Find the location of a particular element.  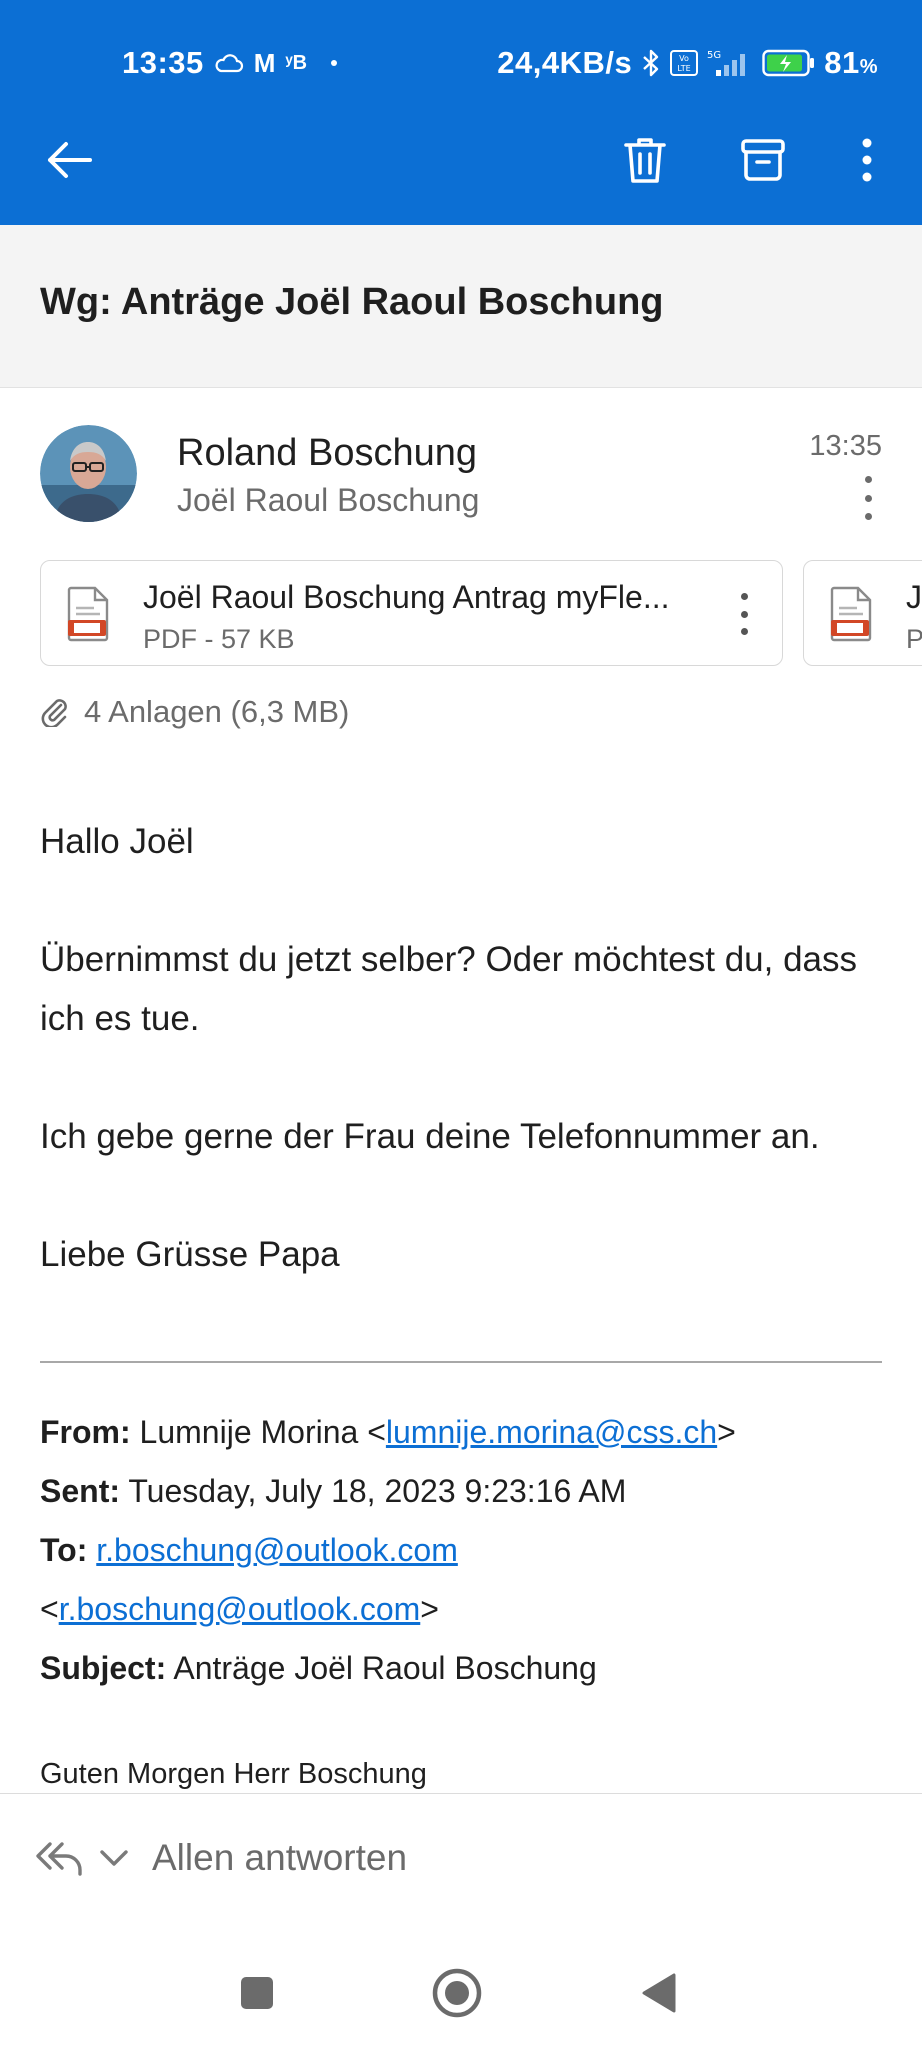

system-back-button is located at coordinates (659, 1993).